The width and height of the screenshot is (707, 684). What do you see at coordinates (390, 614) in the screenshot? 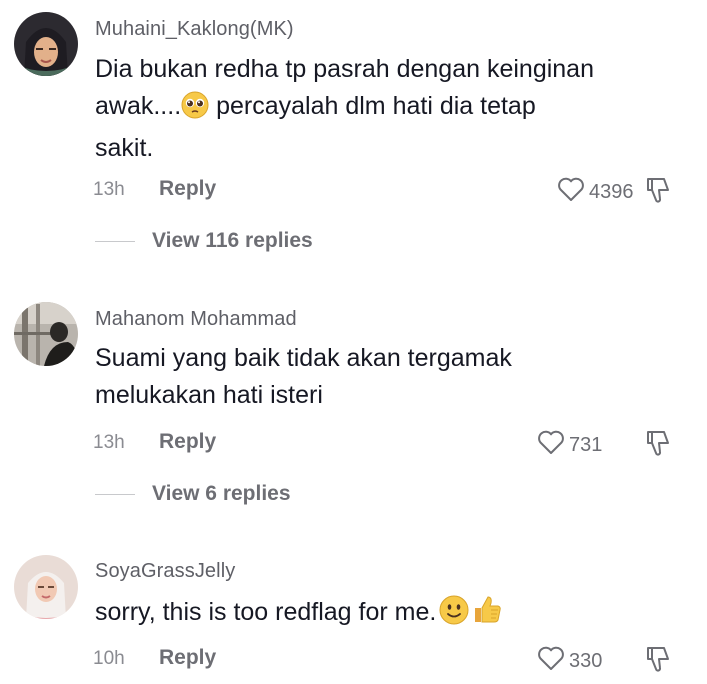
I see `comment-text: sorry, this is too redflag for me.` at bounding box center [390, 614].